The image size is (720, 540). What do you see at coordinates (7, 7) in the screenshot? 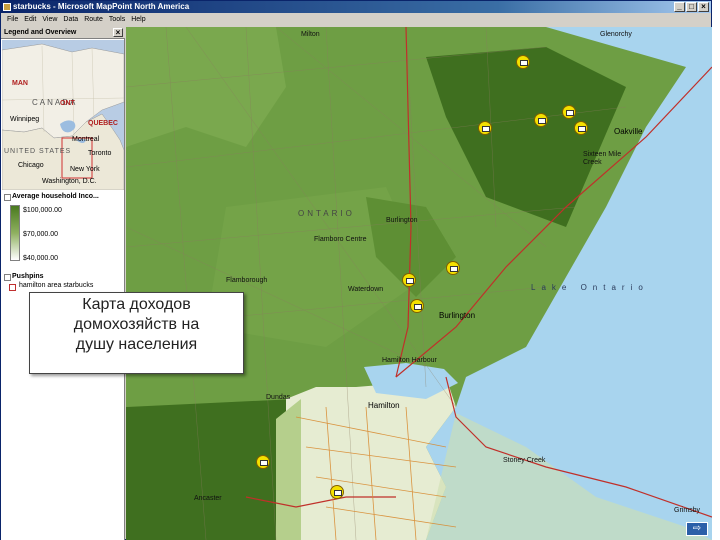
I see `app-icon` at bounding box center [7, 7].